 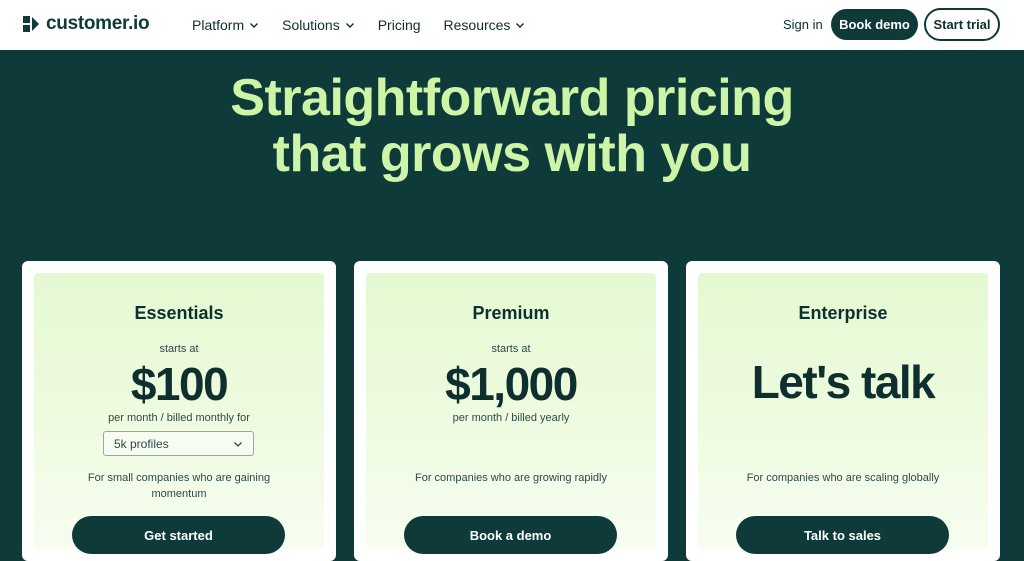 I want to click on nav-item-platform: Platform, so click(x=225, y=25).